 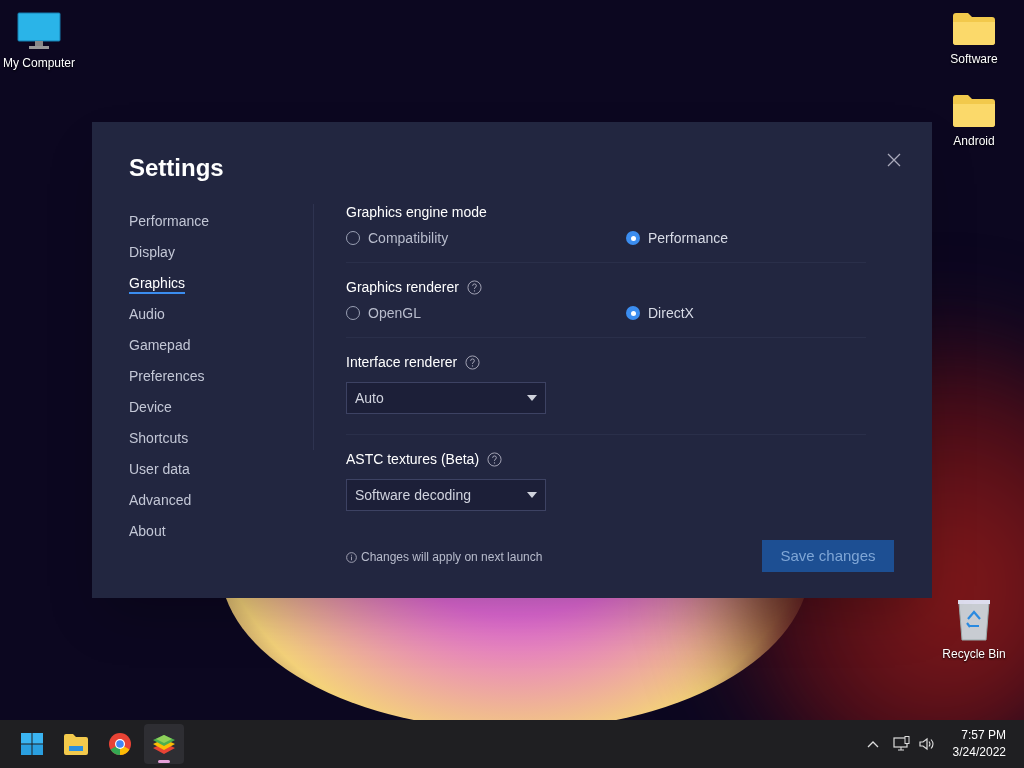 I want to click on dropdown: Auto, so click(x=446, y=398).